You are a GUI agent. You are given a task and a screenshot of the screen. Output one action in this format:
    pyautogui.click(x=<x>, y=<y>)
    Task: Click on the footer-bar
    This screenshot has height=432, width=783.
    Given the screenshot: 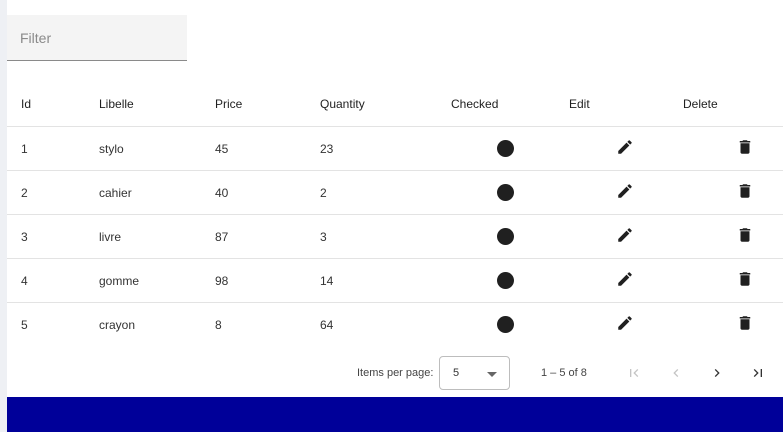 What is the action you would take?
    pyautogui.click(x=395, y=414)
    